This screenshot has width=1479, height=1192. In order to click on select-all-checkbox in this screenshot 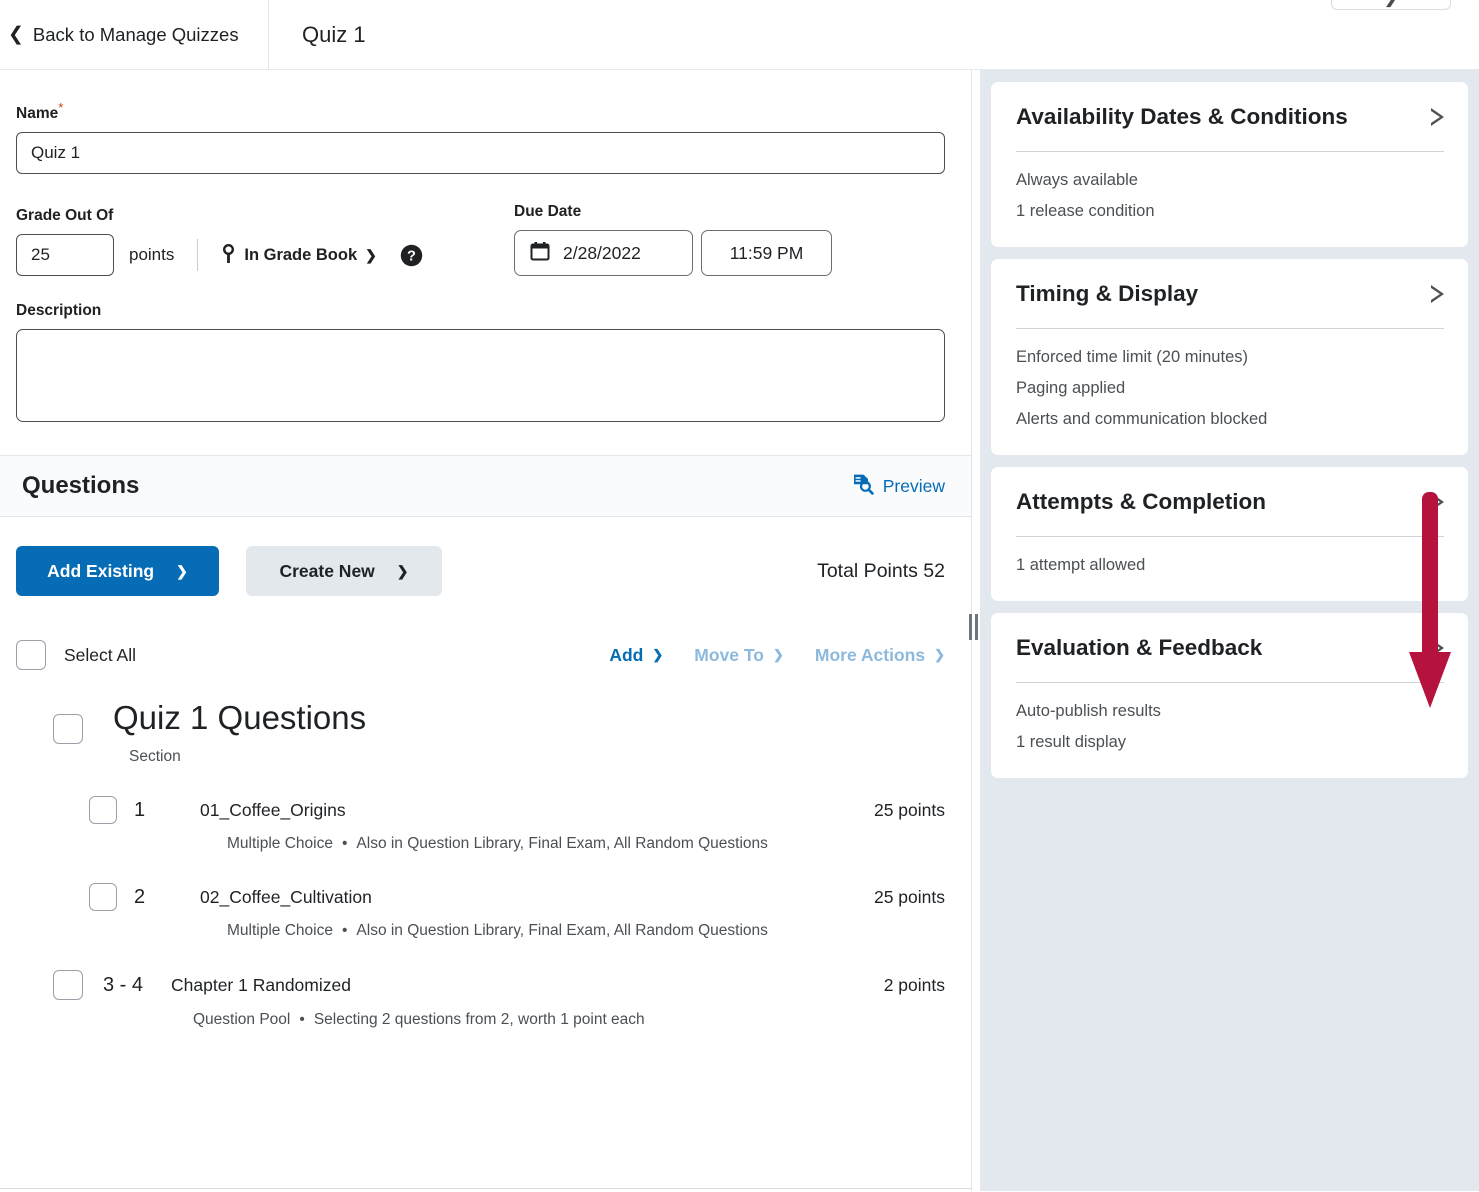, I will do `click(31, 655)`.